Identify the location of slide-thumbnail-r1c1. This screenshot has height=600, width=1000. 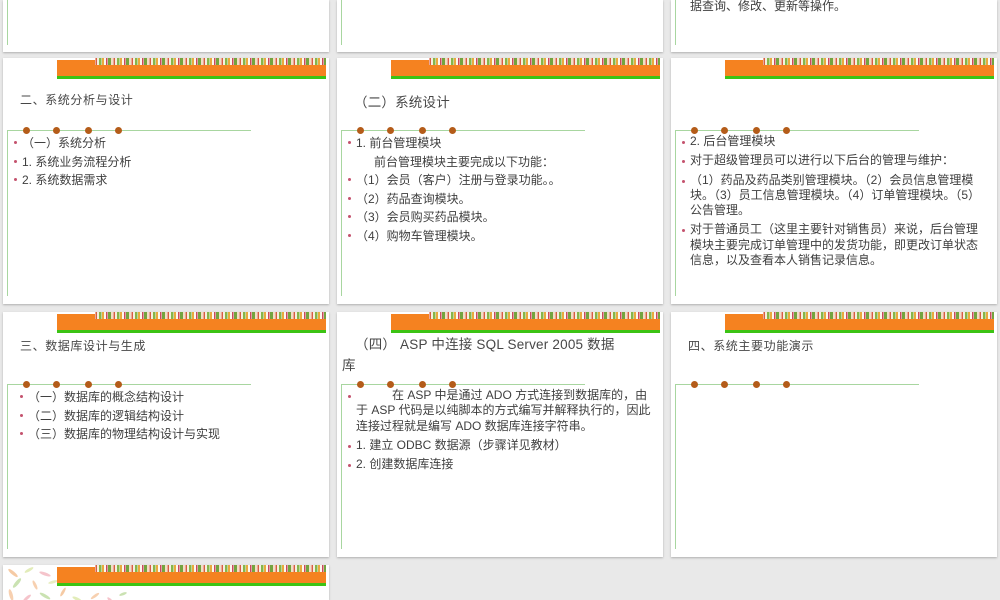
(166, 26).